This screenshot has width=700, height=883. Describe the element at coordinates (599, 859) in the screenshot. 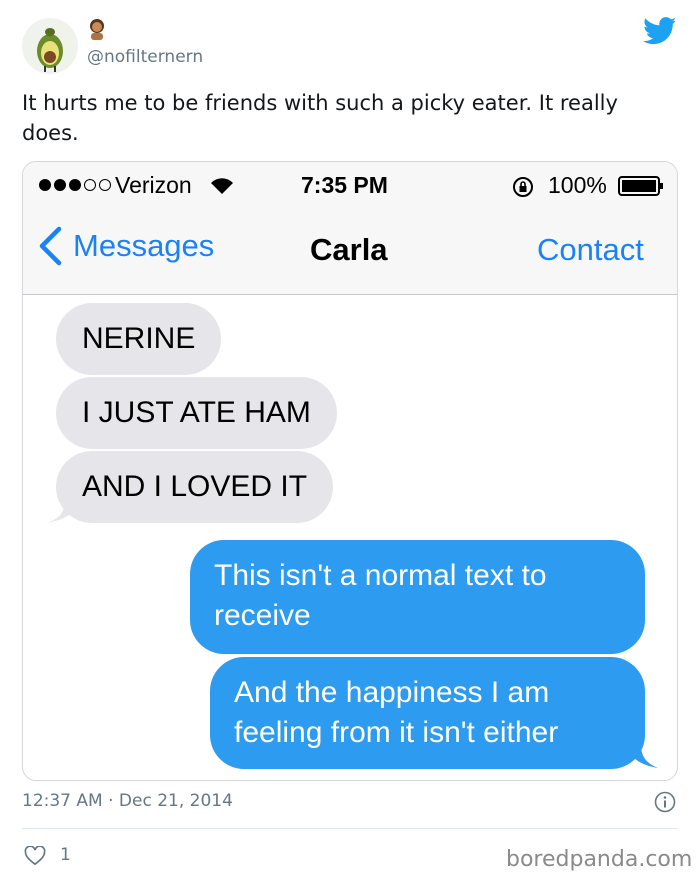

I see `watermark: boredpanda.com` at that location.